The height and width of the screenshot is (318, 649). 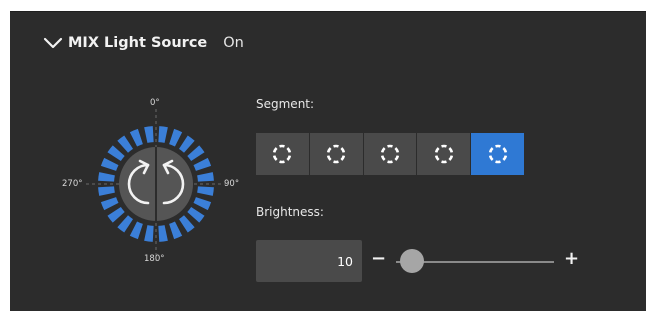 What do you see at coordinates (233, 43) in the screenshot?
I see `status-text: On` at bounding box center [233, 43].